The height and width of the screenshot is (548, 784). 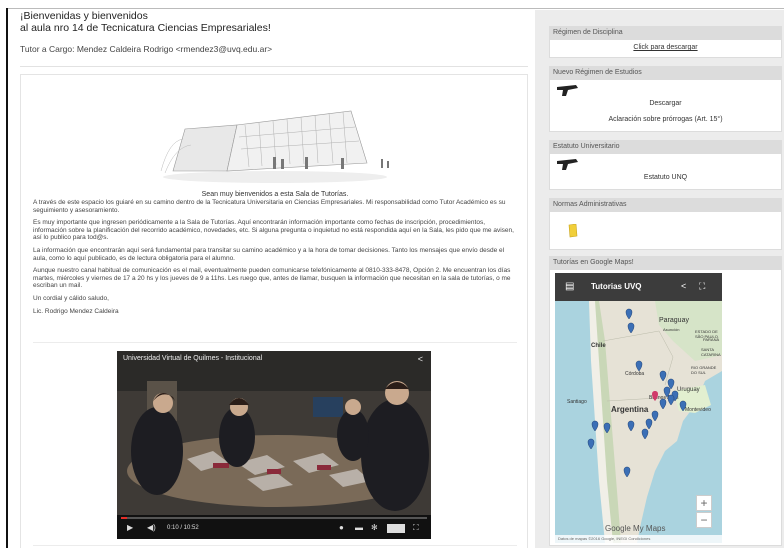 I want to click on left-divider, so click(x=7, y=278).